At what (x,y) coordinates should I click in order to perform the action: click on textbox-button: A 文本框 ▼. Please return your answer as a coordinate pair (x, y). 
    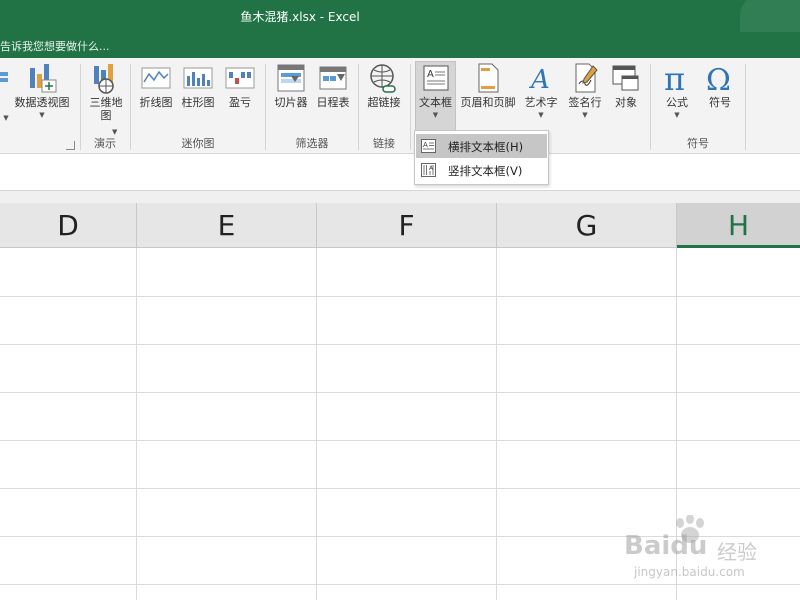
    Looking at the image, I should click on (435, 96).